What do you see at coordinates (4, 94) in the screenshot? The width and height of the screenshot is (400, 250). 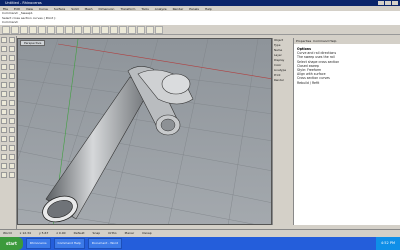 I see `sweep-icon` at bounding box center [4, 94].